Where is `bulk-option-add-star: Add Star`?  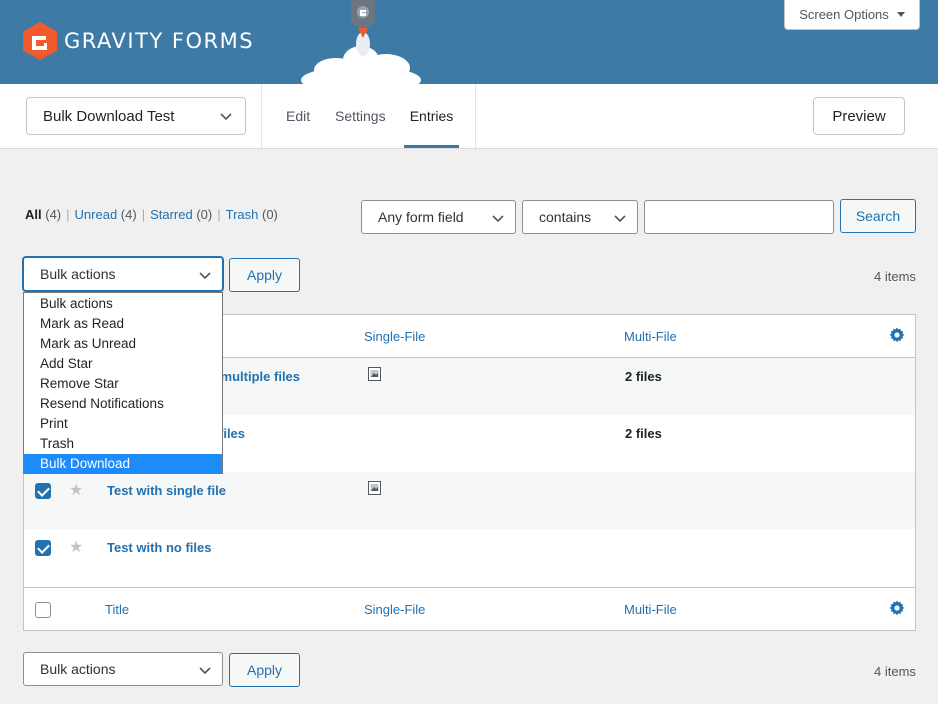 bulk-option-add-star: Add Star is located at coordinates (123, 364).